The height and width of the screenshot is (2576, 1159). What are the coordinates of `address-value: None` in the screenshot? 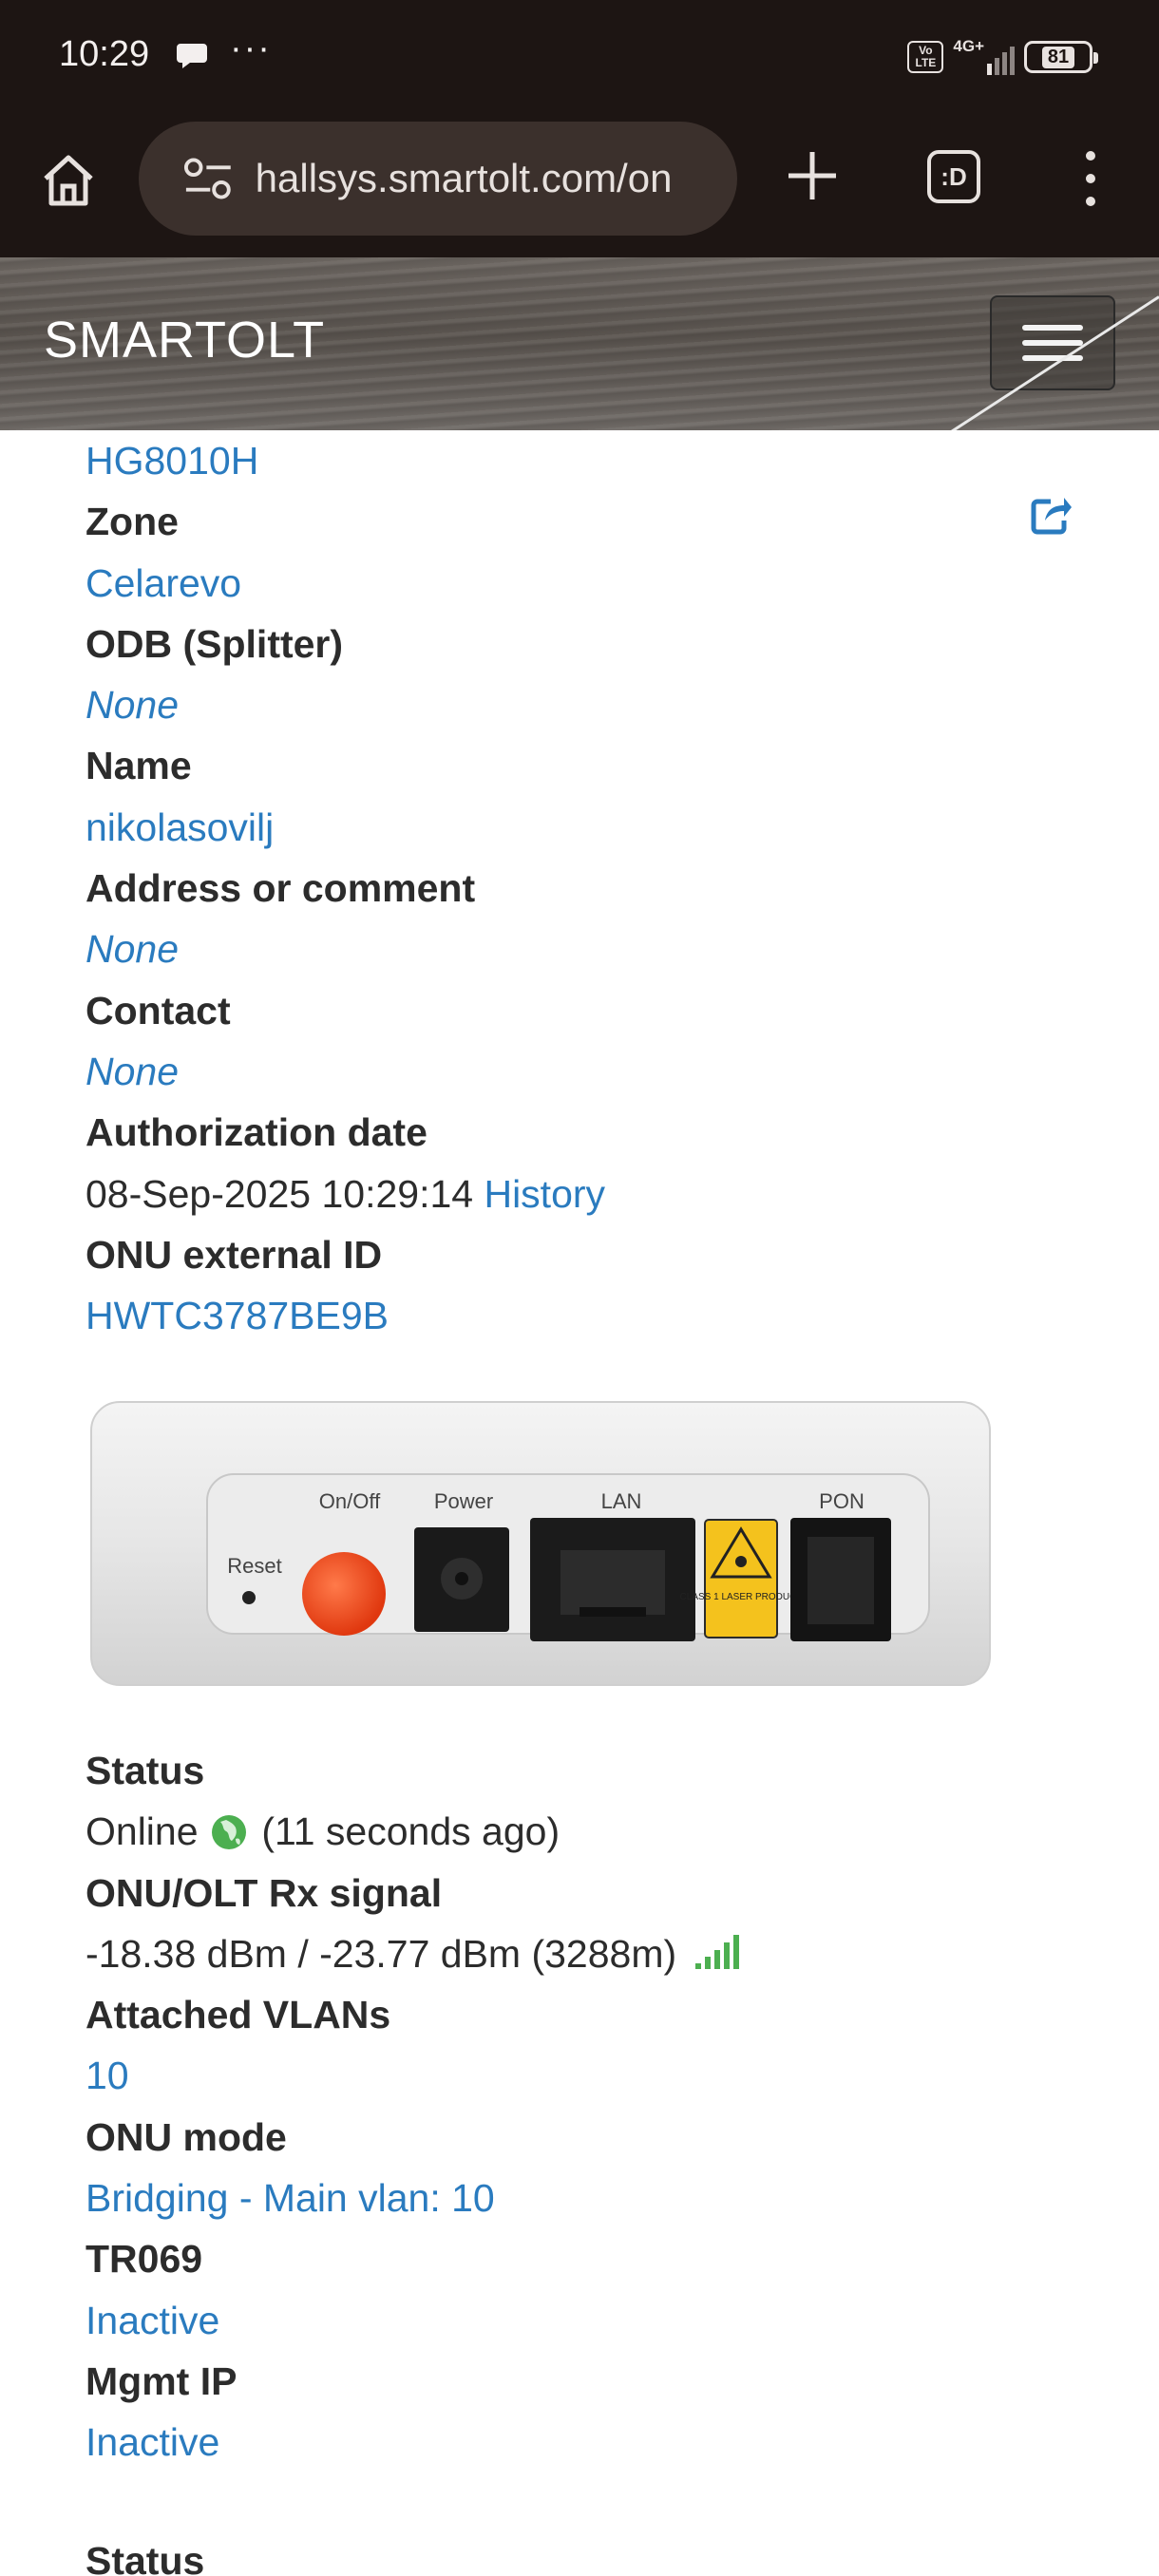 It's located at (589, 949).